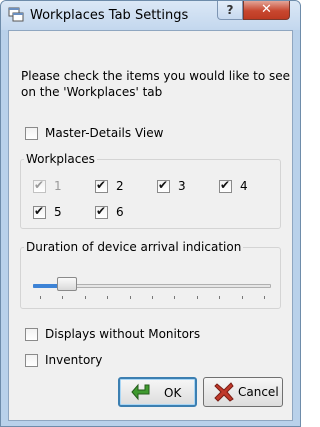 The width and height of the screenshot is (320, 427). I want to click on workplace-5-label: 5, so click(58, 212).